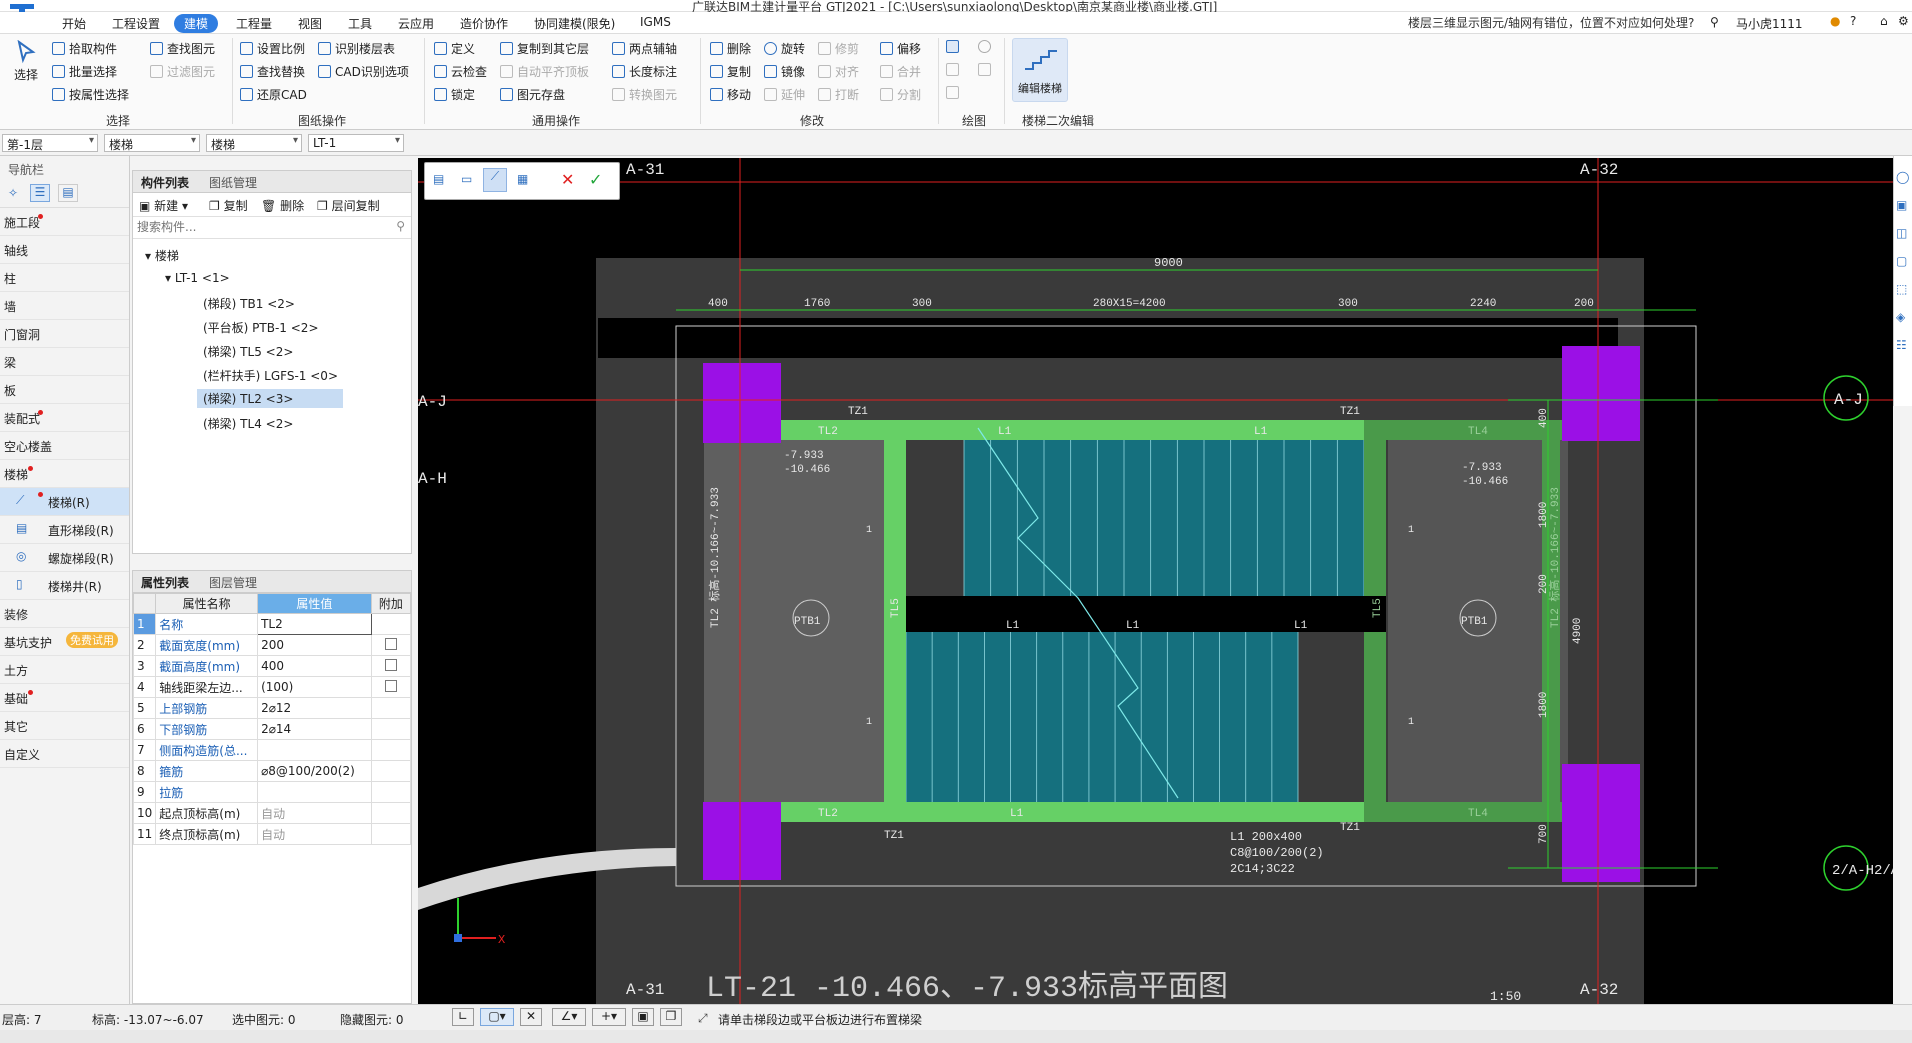 This screenshot has height=1043, width=1912. Describe the element at coordinates (84, 48) in the screenshot. I see `pick-component-button: 拾取构件` at that location.